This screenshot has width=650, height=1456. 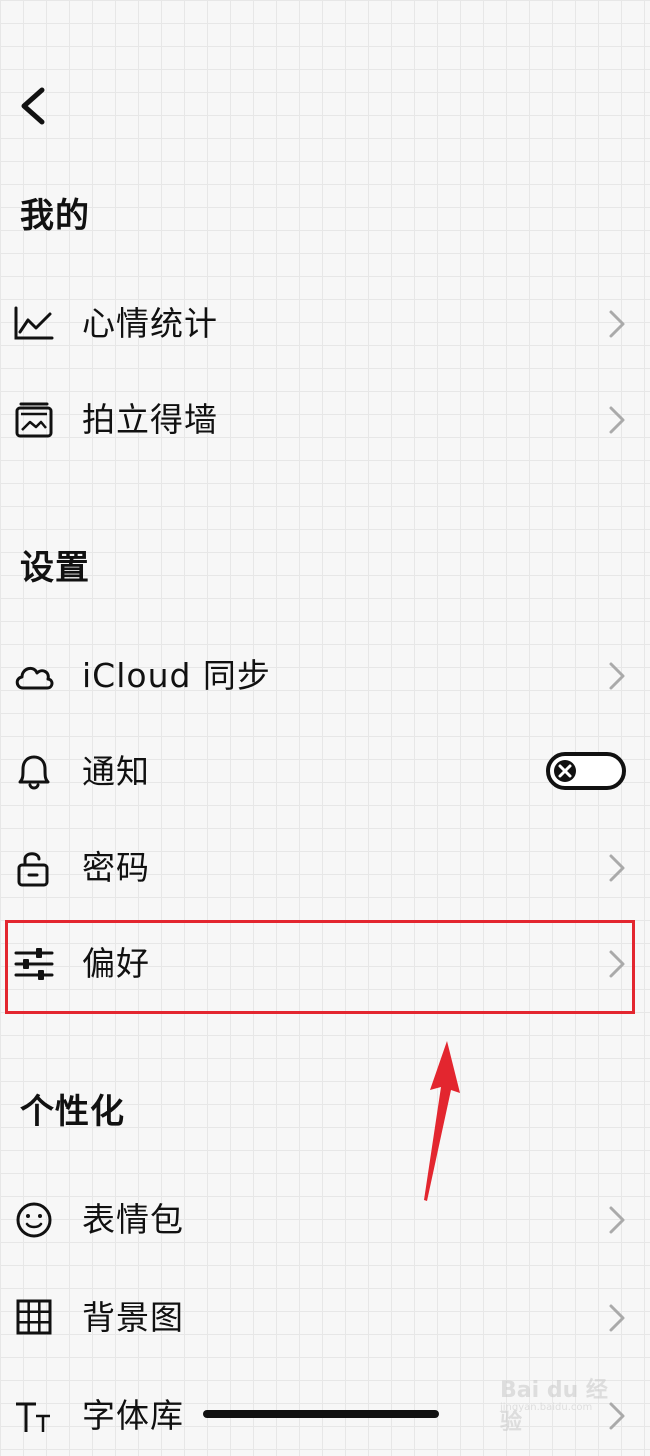 I want to click on menu-item-label: 通知, so click(x=116, y=771).